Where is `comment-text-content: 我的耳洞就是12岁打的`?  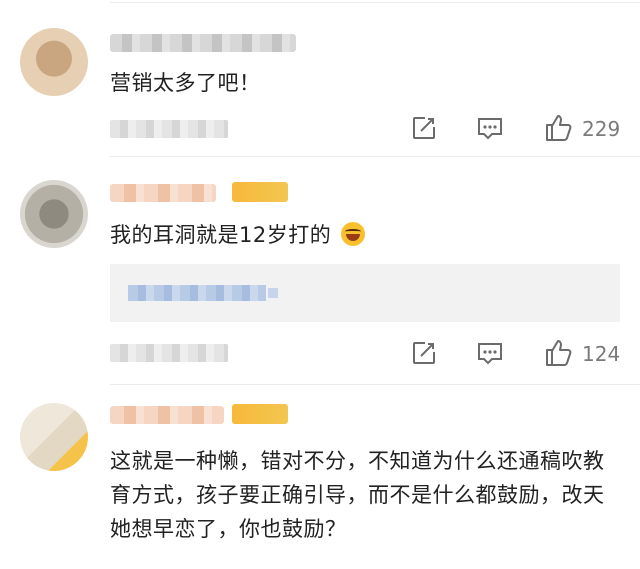
comment-text-content: 我的耳洞就是12岁打的 is located at coordinates (221, 235).